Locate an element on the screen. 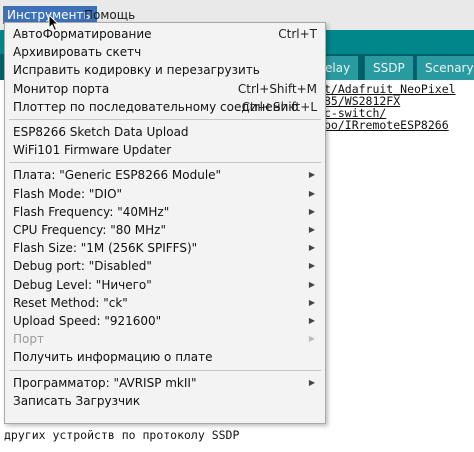 This screenshot has height=452, width=474. menu-item: Плата: "Generic ESP8266 Module" ▶ is located at coordinates (165, 175).